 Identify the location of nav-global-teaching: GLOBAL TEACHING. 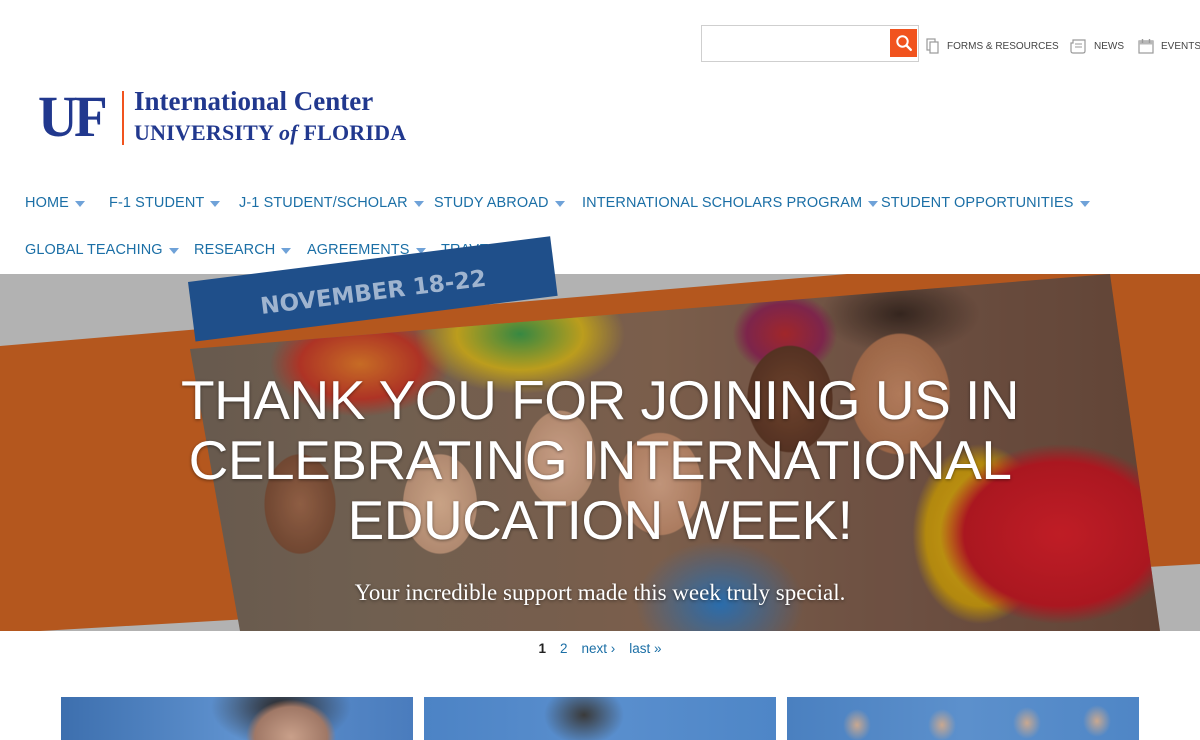
(102, 250).